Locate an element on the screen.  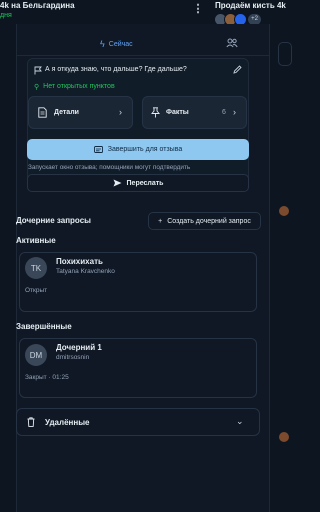
forward-label: Переслать is located at coordinates (145, 183).